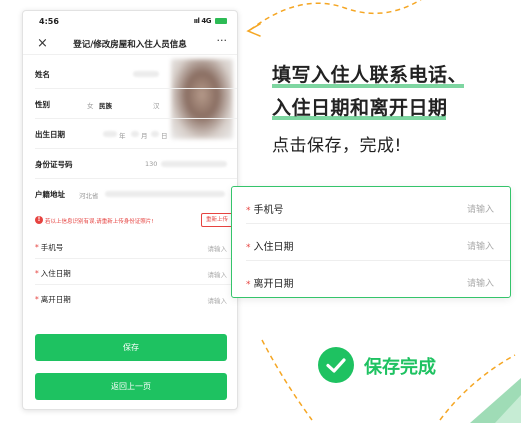 This screenshot has height=423, width=521. What do you see at coordinates (216, 220) in the screenshot?
I see `reupload-button: 重新上传` at bounding box center [216, 220].